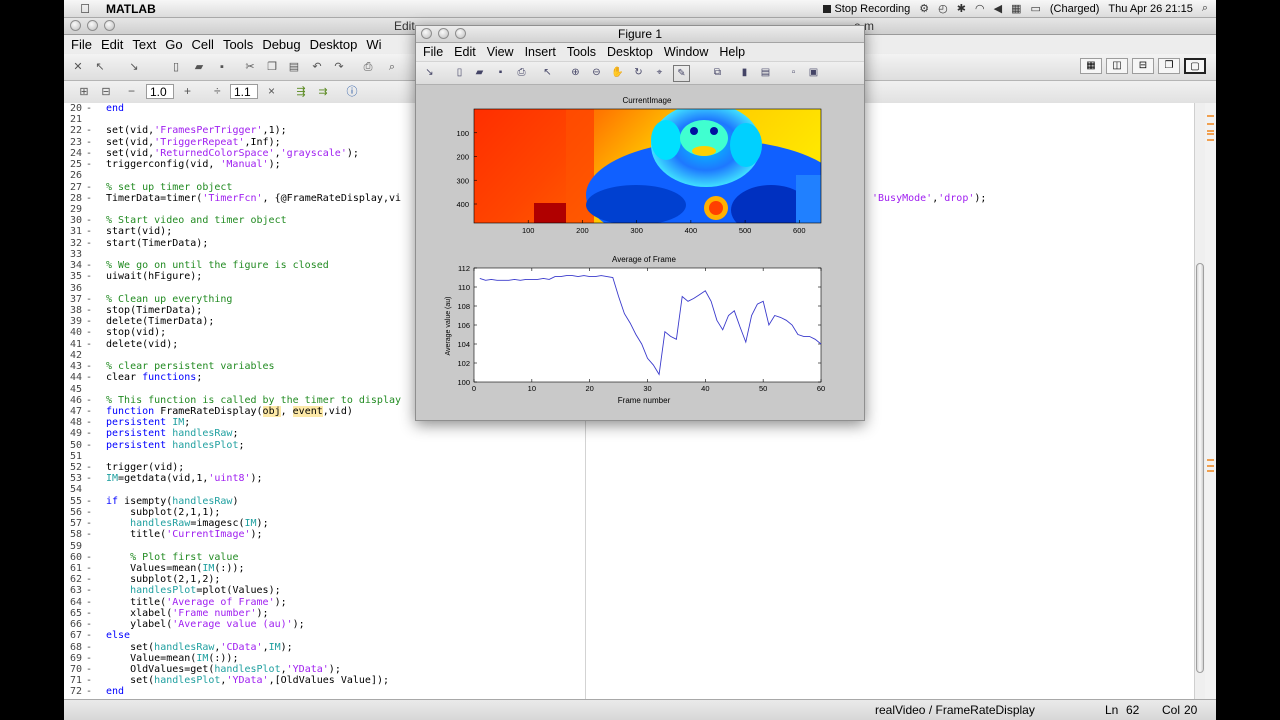  Describe the element at coordinates (624, 489) in the screenshot. I see `code-line: 54` at that location.